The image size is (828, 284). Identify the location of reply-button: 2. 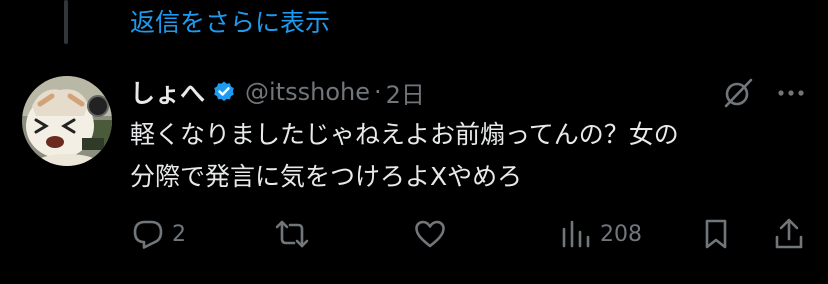
(158, 234).